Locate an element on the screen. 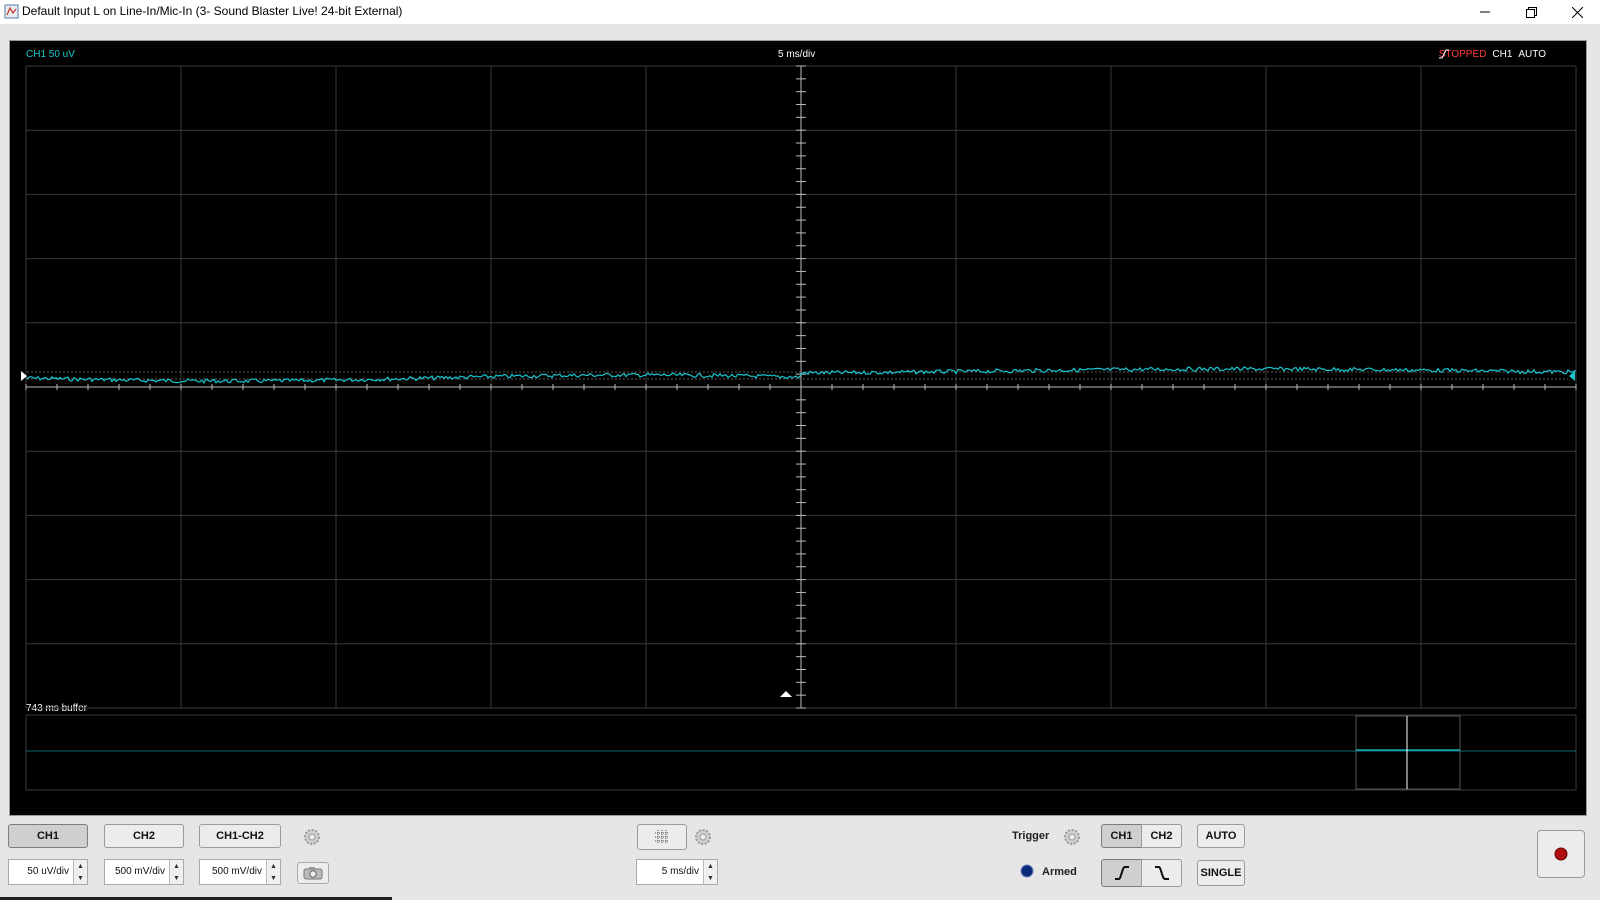 The height and width of the screenshot is (900, 1600). ch1-scale-value: 50 uV/div is located at coordinates (48, 871).